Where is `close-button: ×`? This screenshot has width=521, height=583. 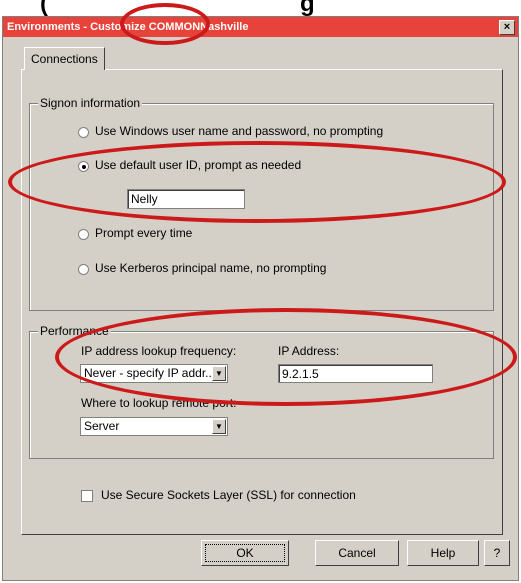
close-button: × is located at coordinates (507, 27).